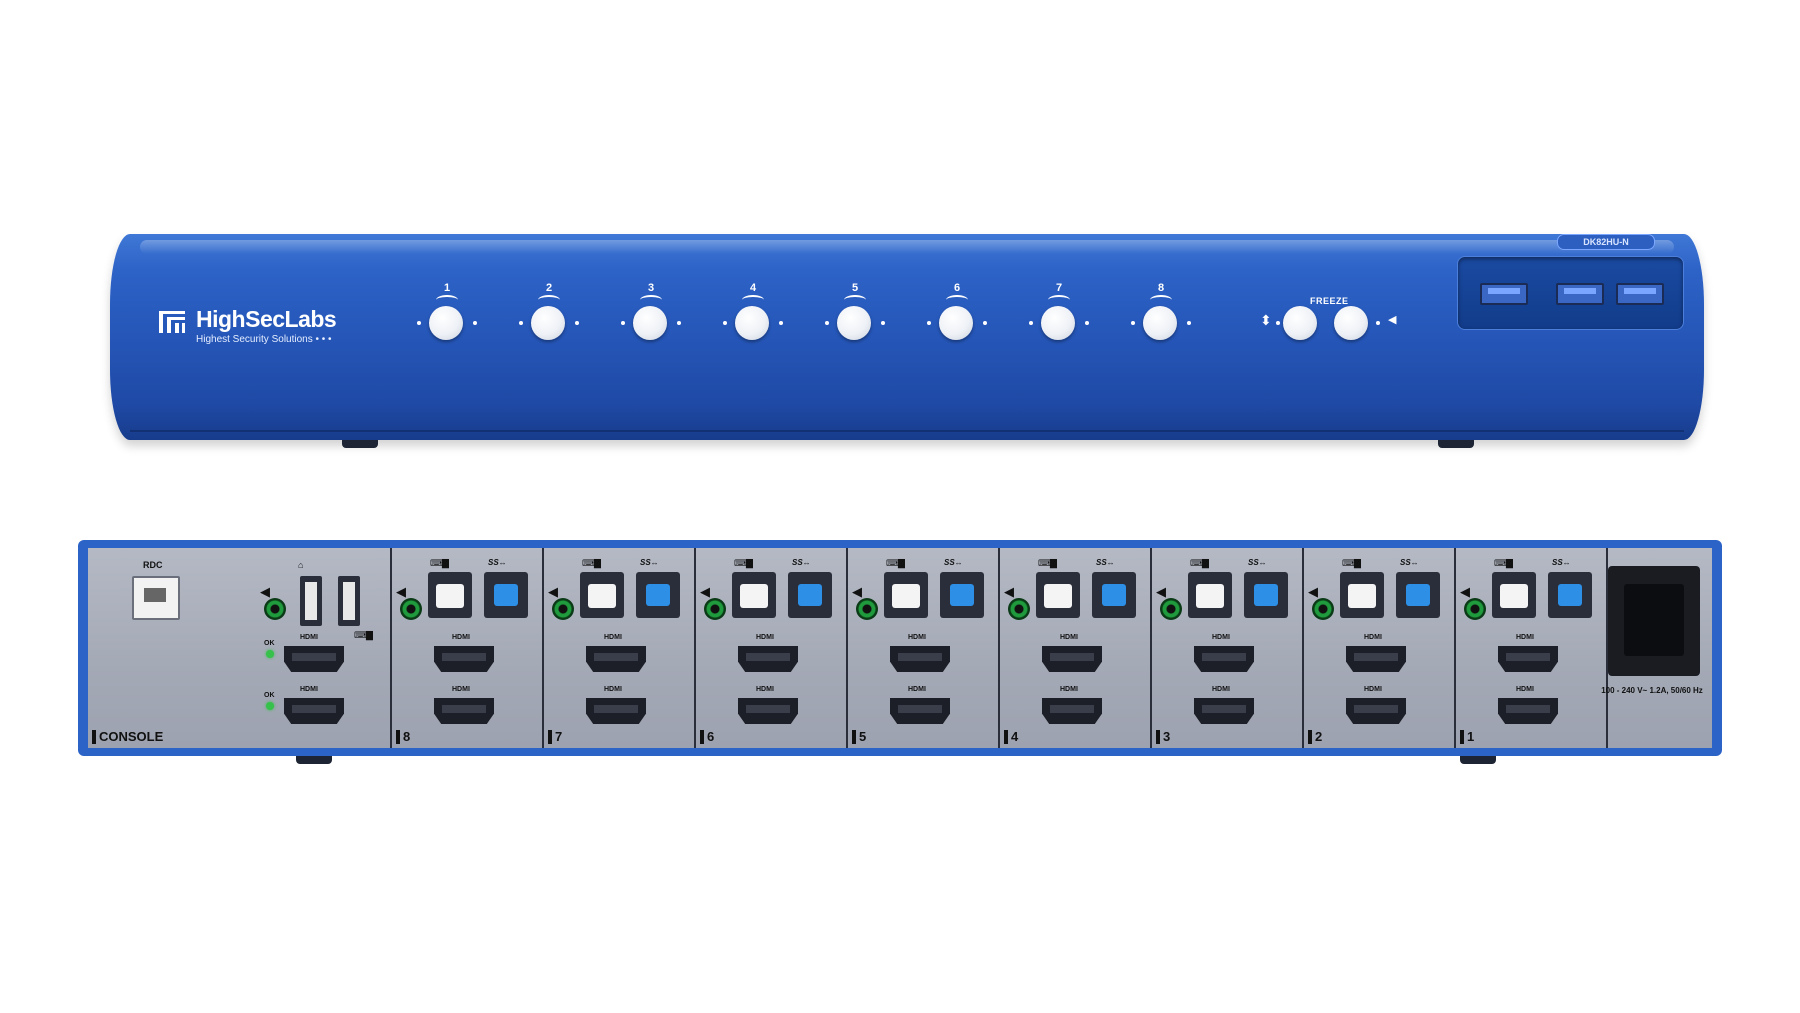  Describe the element at coordinates (156, 598) in the screenshot. I see `rdc-port` at that location.